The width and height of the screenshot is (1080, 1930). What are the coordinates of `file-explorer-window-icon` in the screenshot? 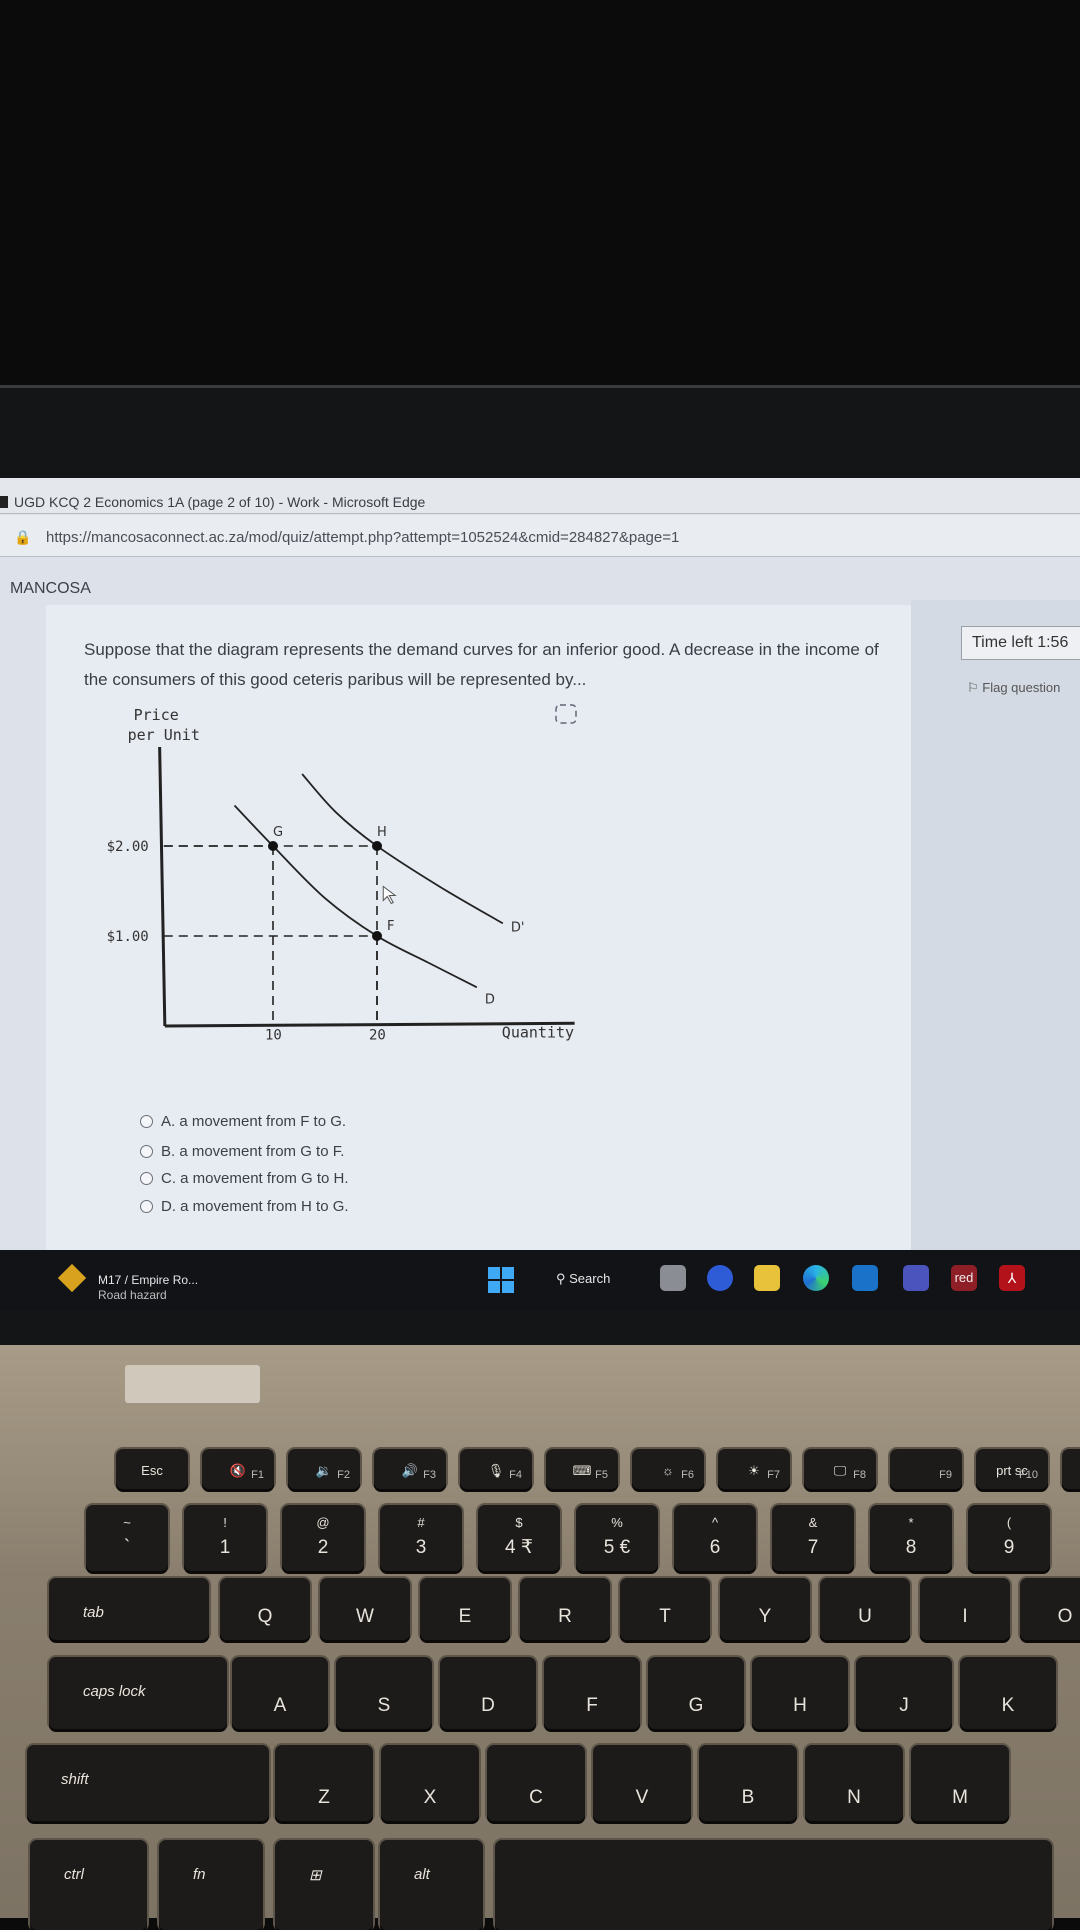 It's located at (673, 1278).